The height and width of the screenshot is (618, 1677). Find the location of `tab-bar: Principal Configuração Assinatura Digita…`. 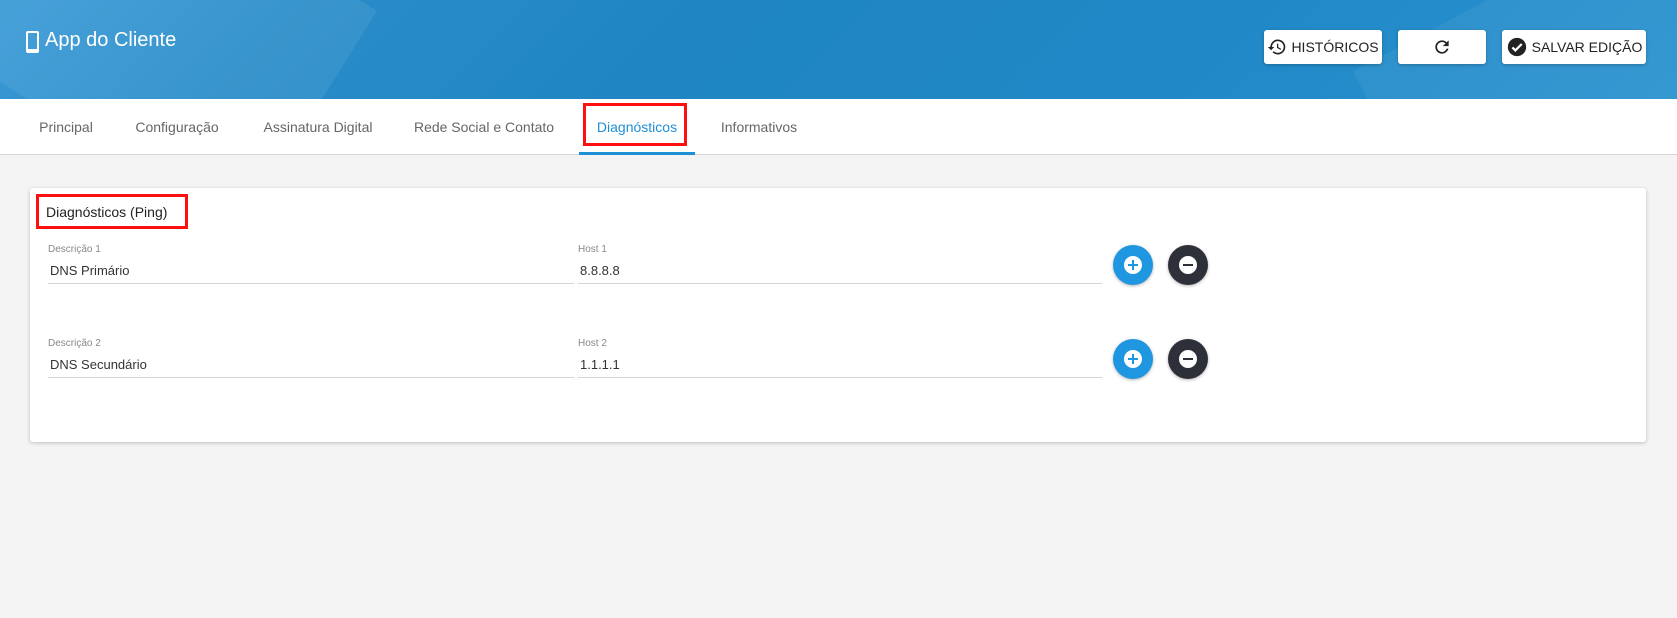

tab-bar: Principal Configuração Assinatura Digita… is located at coordinates (838, 127).